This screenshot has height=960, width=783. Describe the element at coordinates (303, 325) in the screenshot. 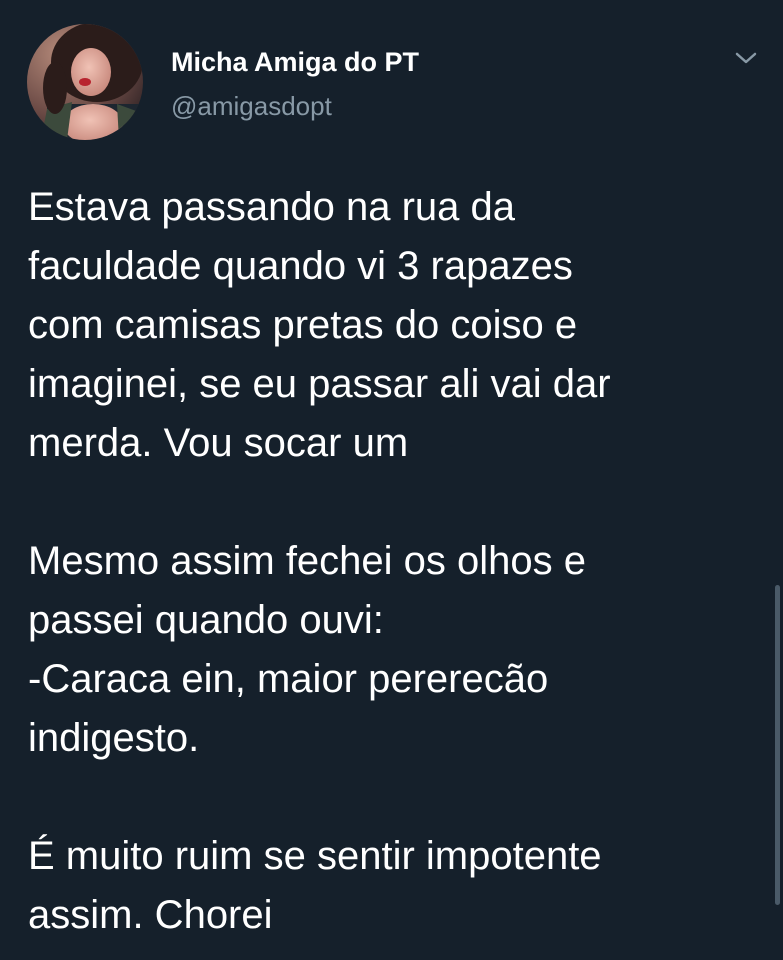

I see `tweet-line: com camisas pretas do coiso e` at that location.